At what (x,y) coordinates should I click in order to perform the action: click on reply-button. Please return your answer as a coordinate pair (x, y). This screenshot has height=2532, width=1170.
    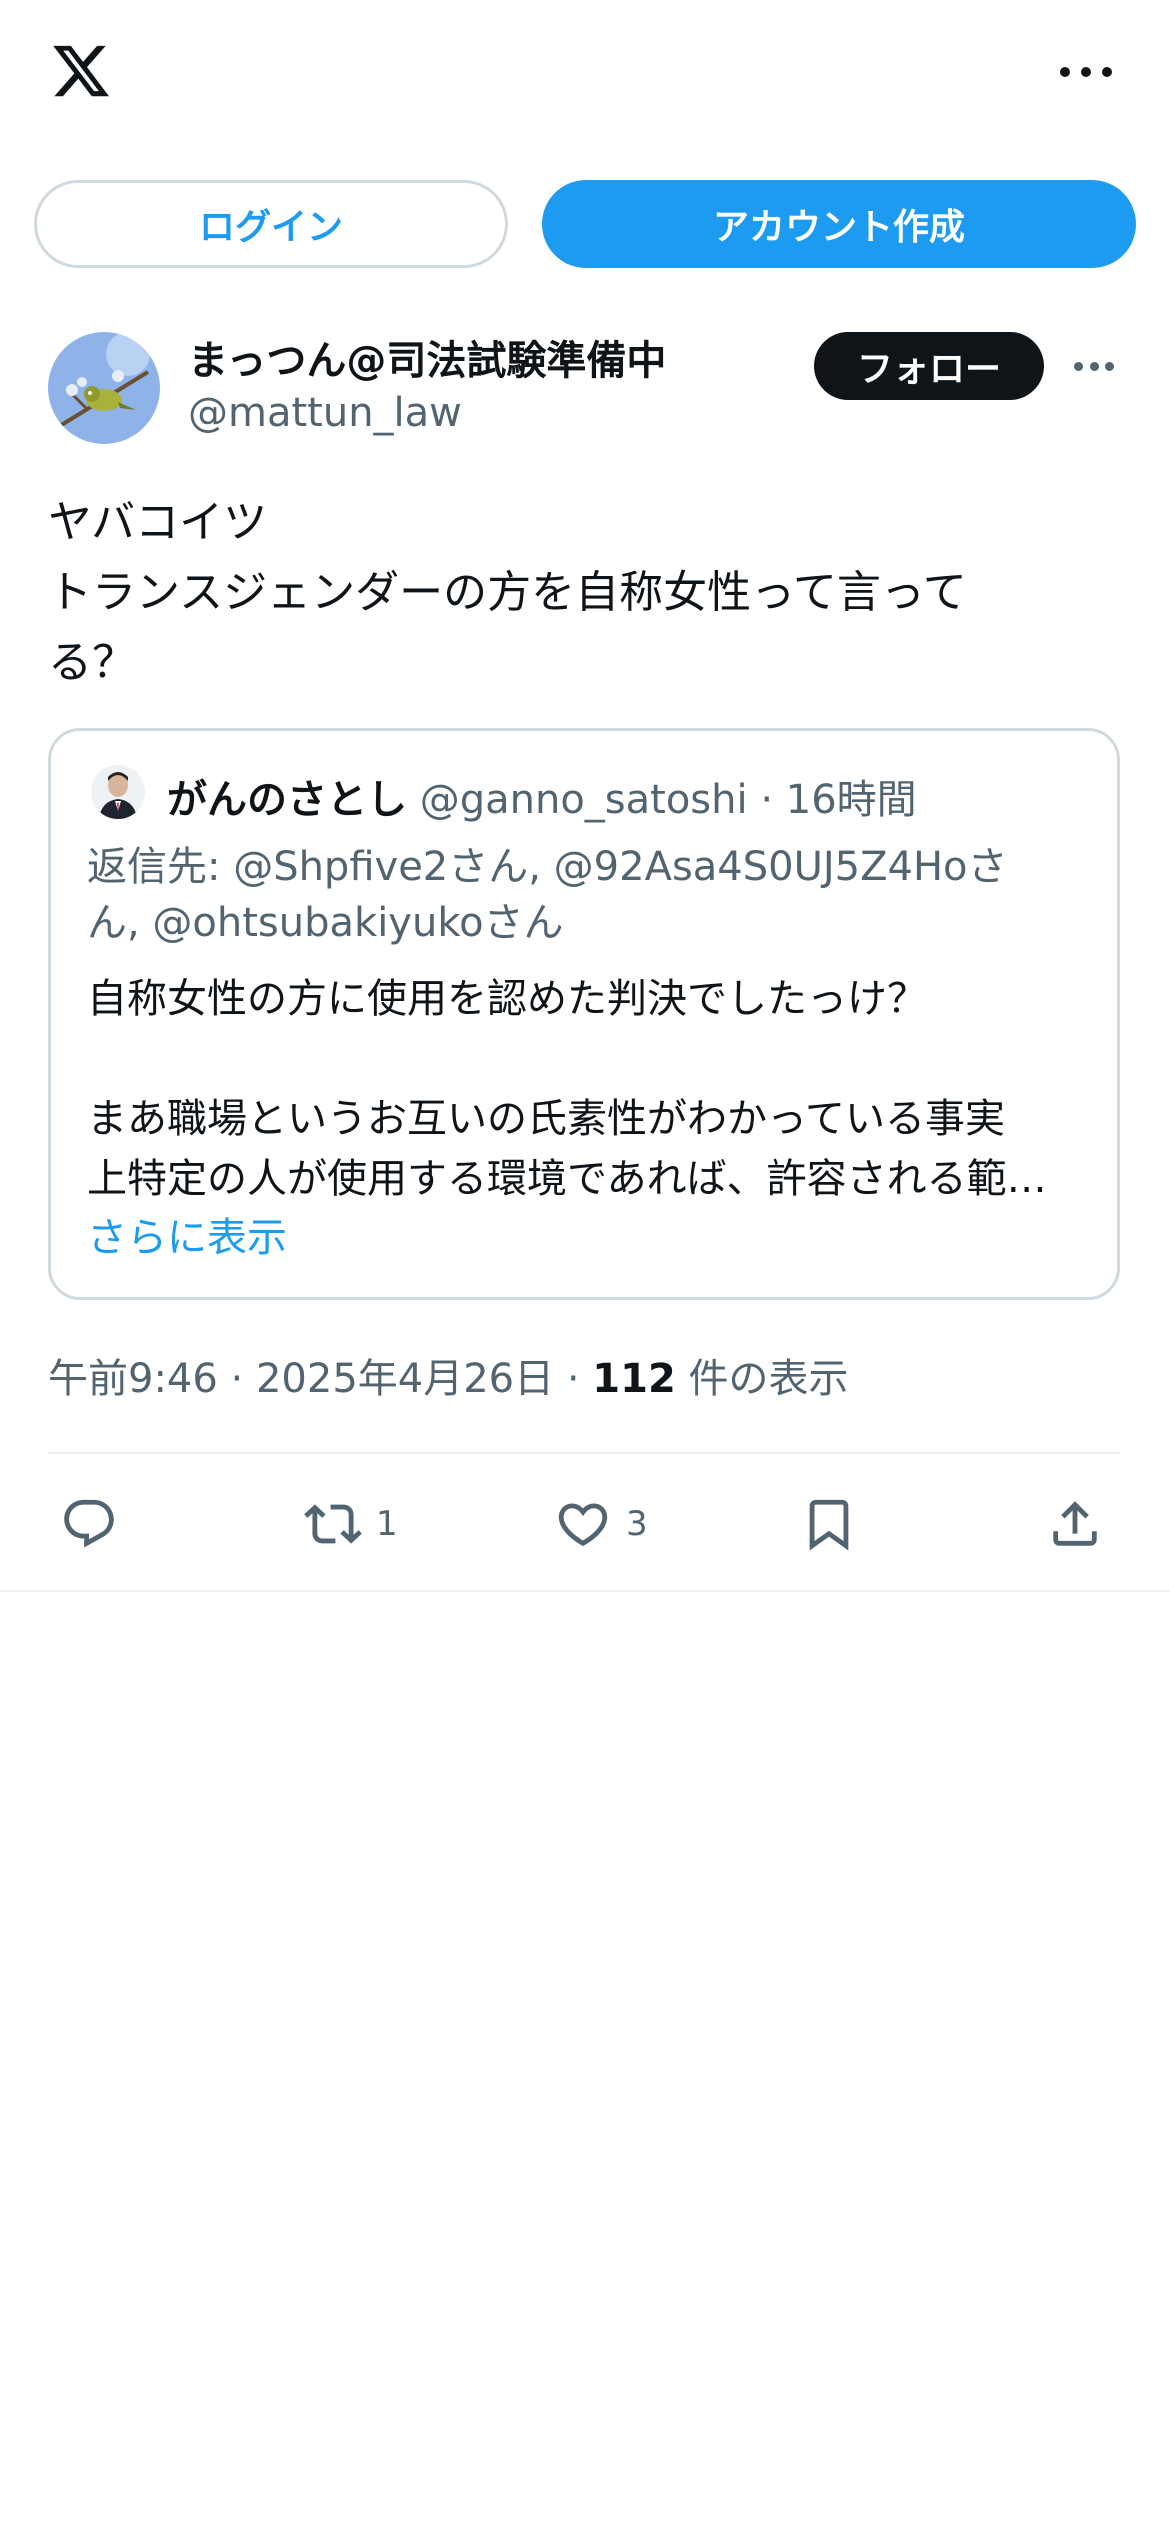
    Looking at the image, I should click on (96, 1524).